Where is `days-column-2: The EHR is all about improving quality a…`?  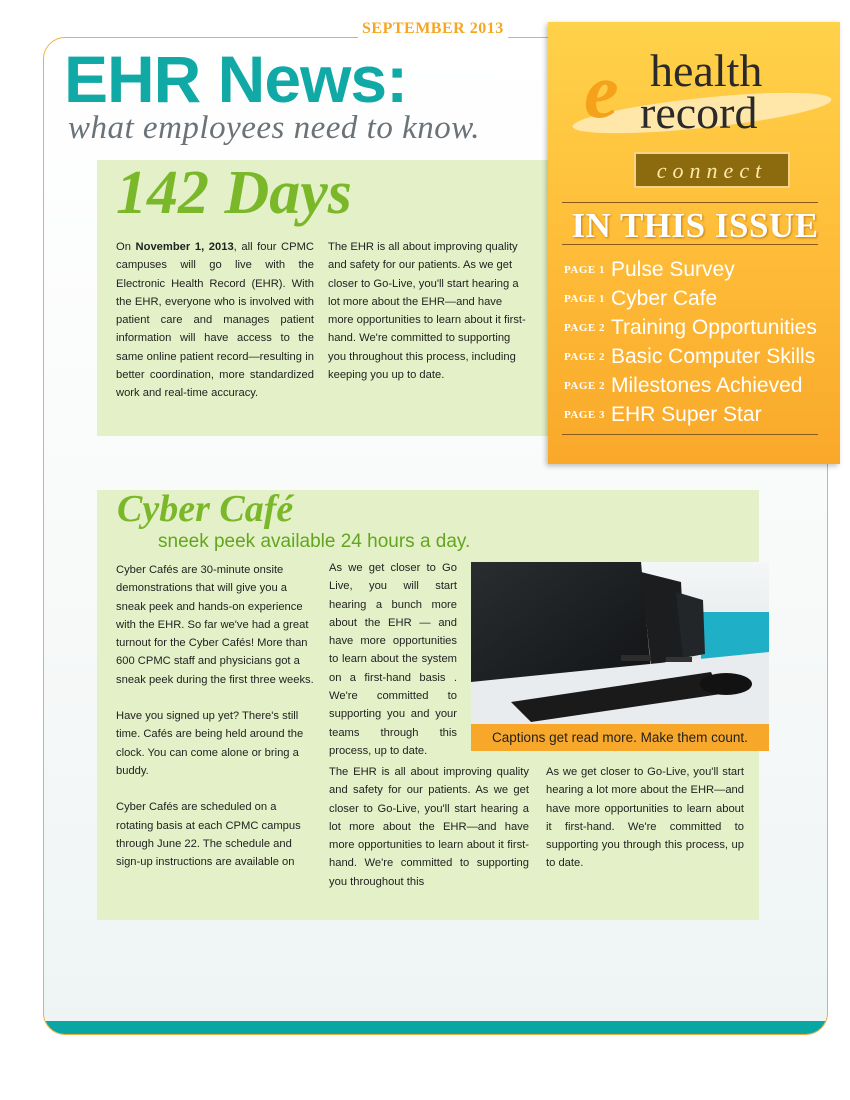 days-column-2: The EHR is all about improving quality a… is located at coordinates (427, 311).